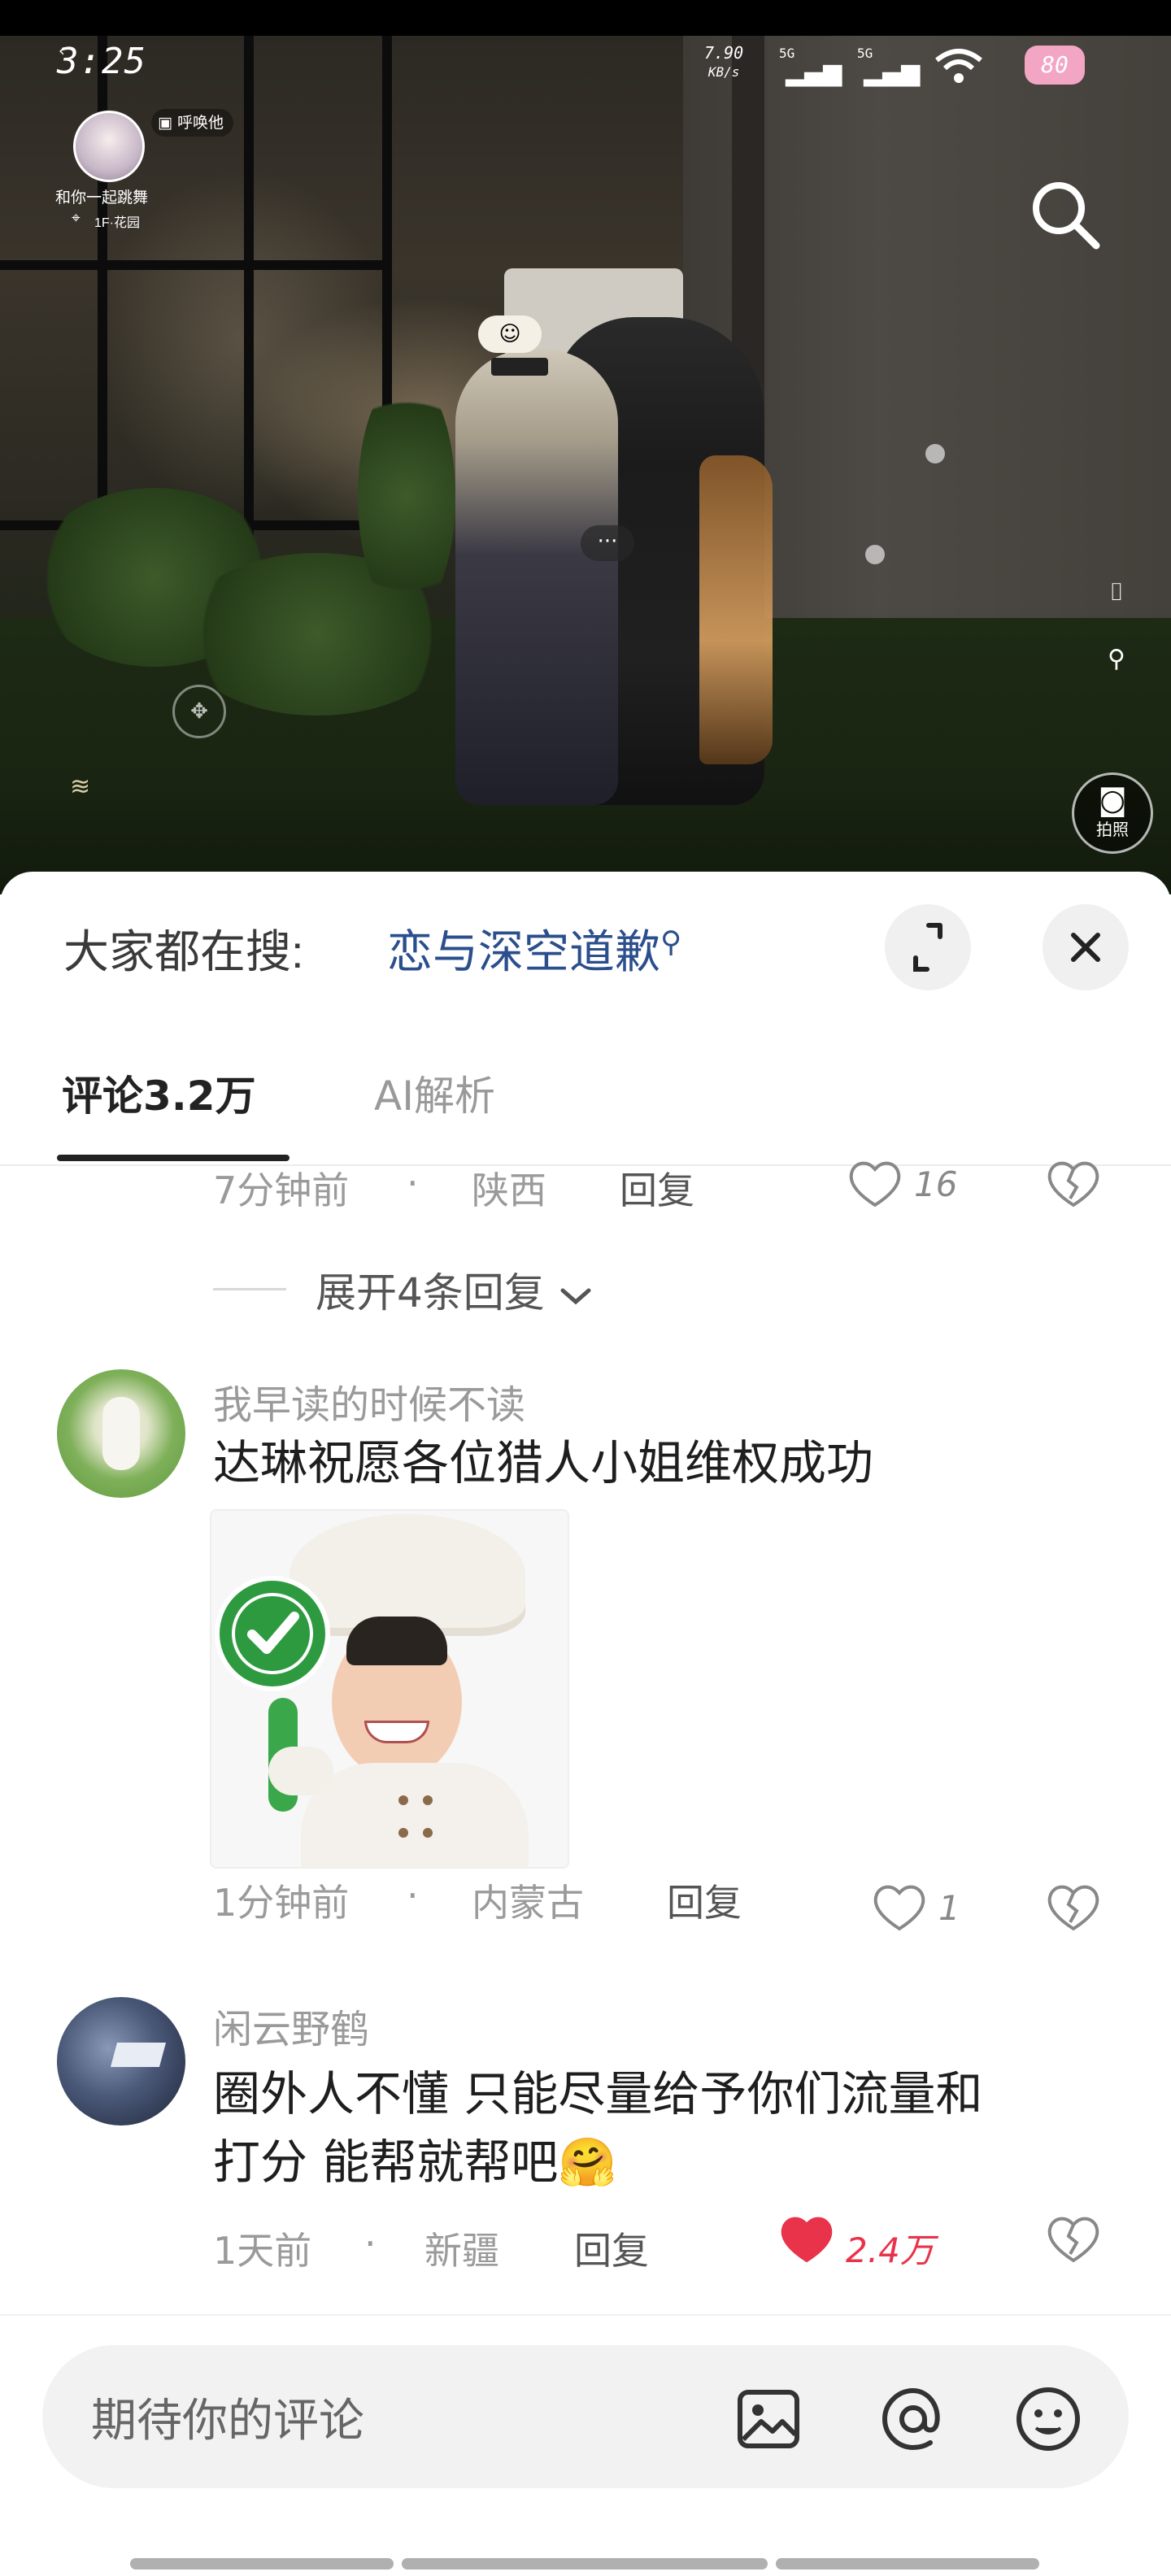  I want to click on character-crown, so click(519, 367).